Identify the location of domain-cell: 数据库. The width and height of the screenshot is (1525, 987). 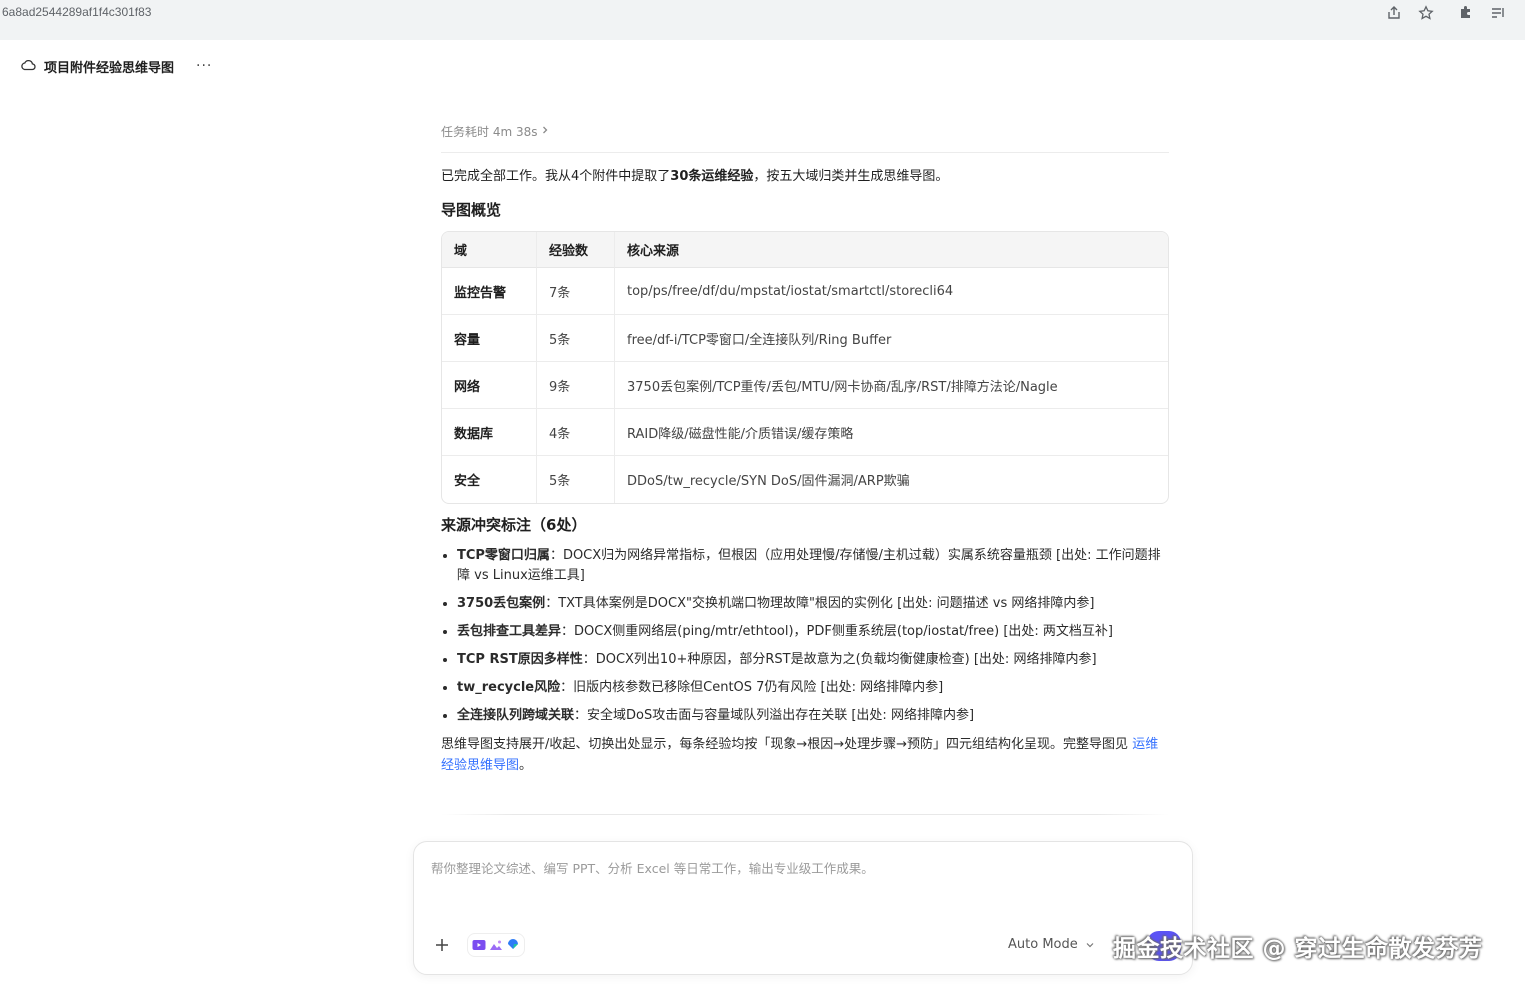
(489, 432).